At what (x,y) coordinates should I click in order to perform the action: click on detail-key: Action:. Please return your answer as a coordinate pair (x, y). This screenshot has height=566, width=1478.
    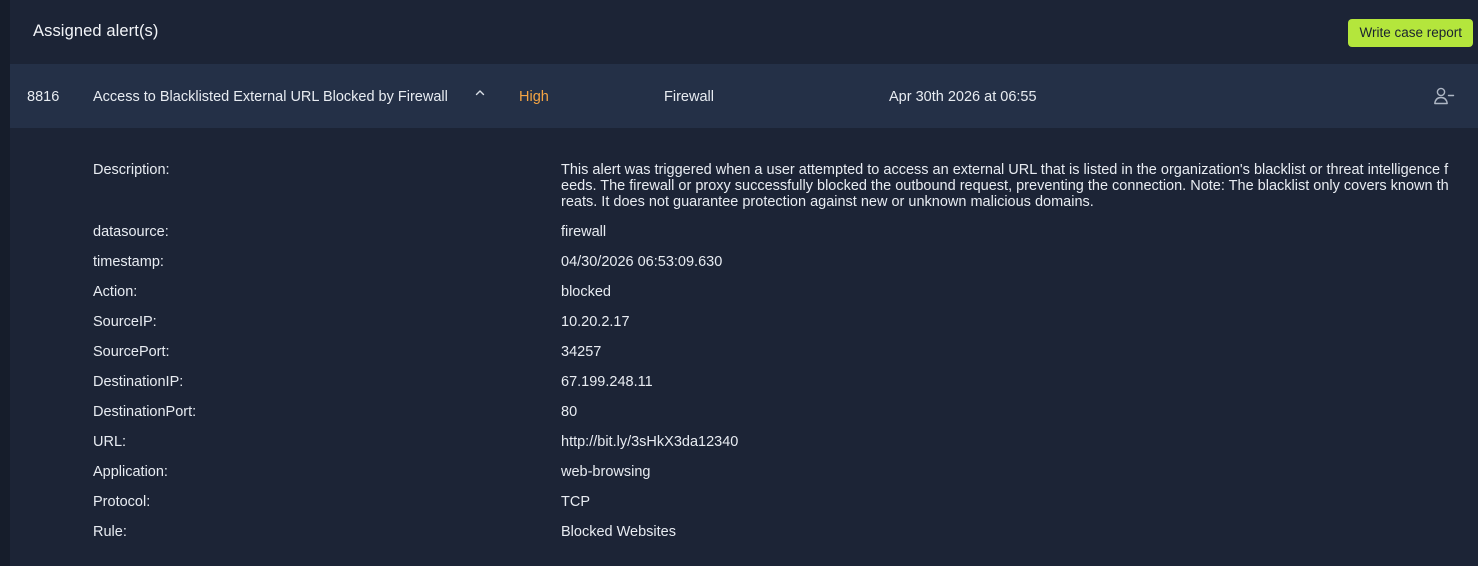
    Looking at the image, I should click on (115, 292).